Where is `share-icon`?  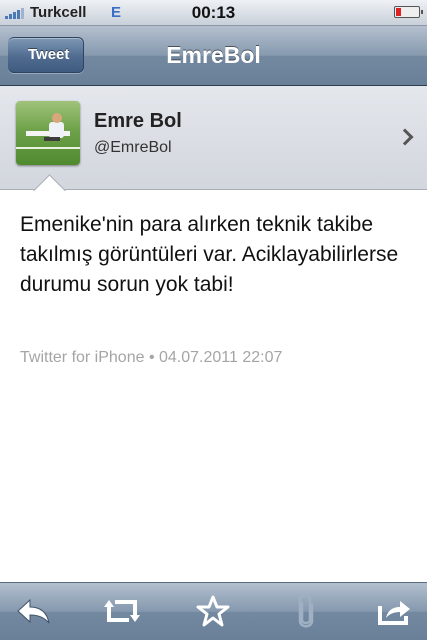
share-icon is located at coordinates (394, 613).